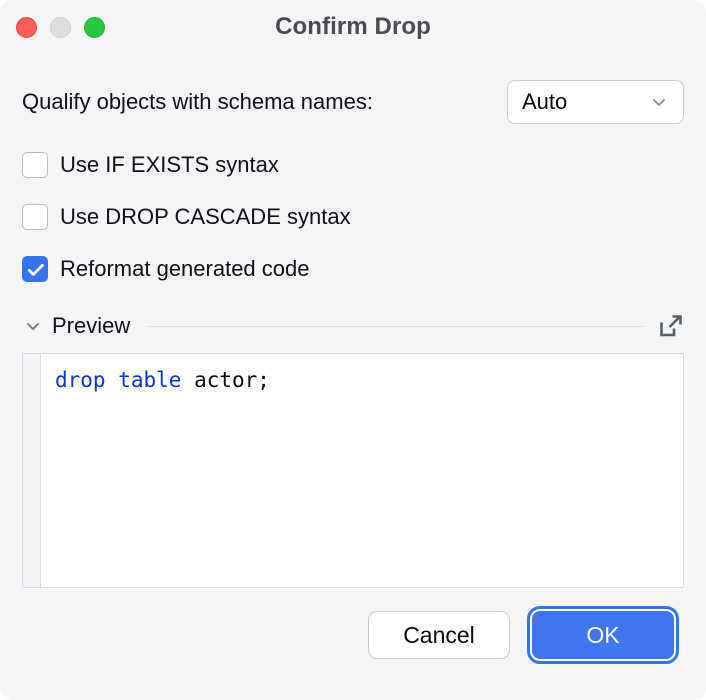  I want to click on preview-section-header: Preview, so click(353, 326).